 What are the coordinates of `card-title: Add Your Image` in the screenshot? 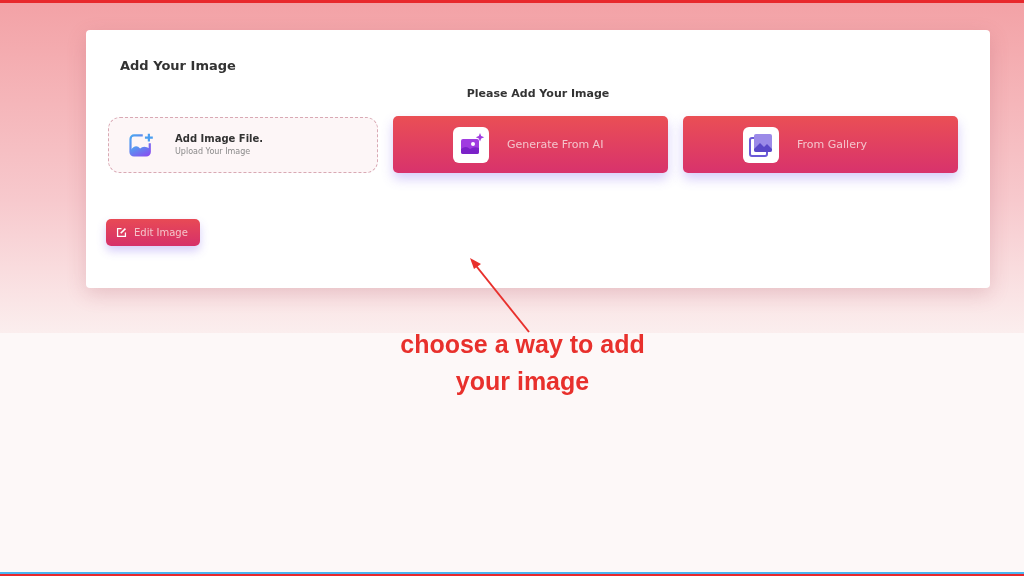 It's located at (178, 65).